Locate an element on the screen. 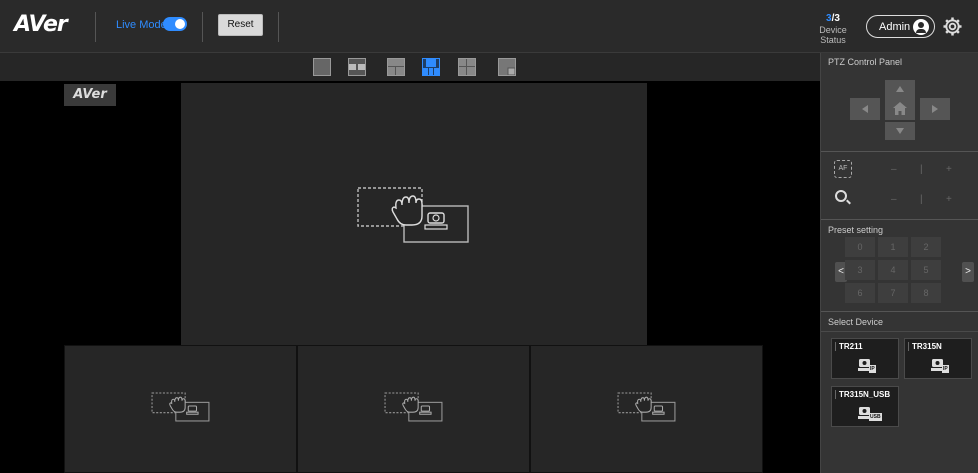 The height and width of the screenshot is (473, 978). auto-focus-button: AF is located at coordinates (843, 169).